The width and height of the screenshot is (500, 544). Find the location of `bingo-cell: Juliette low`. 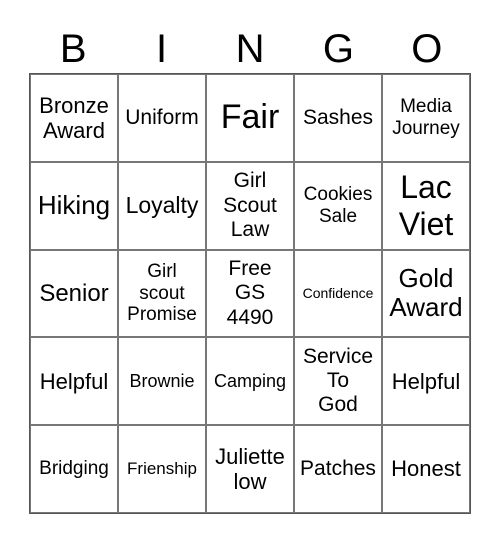

bingo-cell: Juliette low is located at coordinates (250, 469).